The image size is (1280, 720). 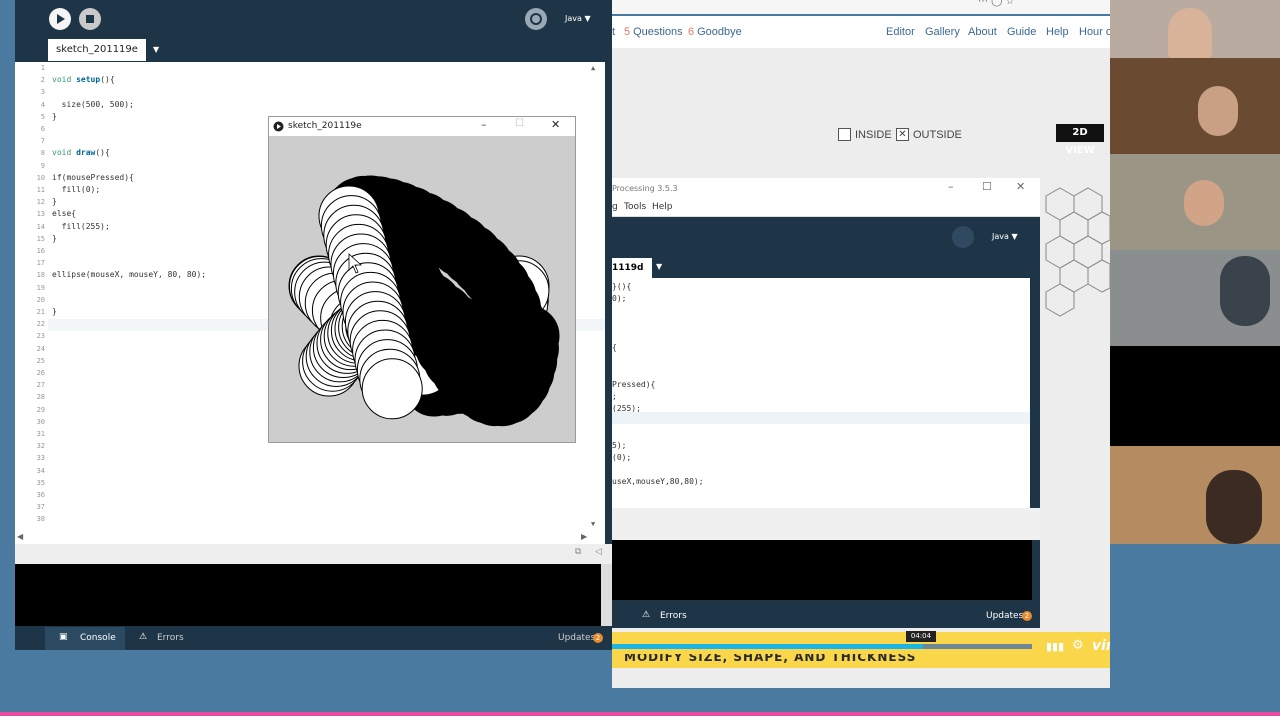 What do you see at coordinates (921, 636) in the screenshot?
I see `video-timecode: 04:04` at bounding box center [921, 636].